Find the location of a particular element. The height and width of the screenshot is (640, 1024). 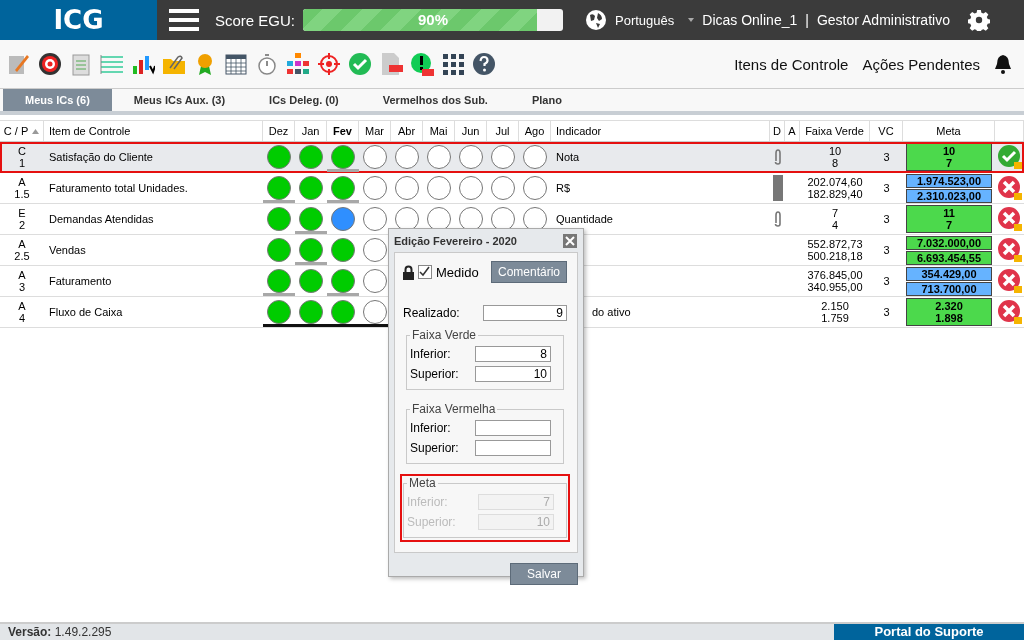

tab: Meus ICs Aux. (3) is located at coordinates (179, 100).